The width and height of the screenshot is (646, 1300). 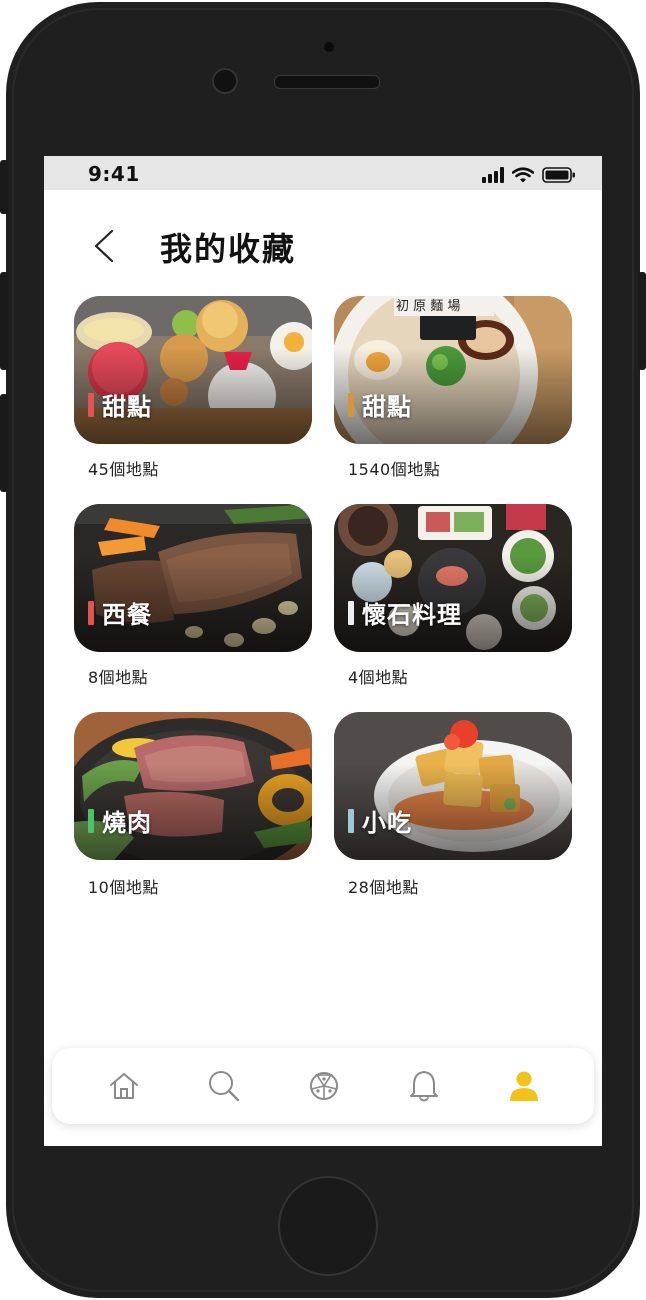 I want to click on tab-home, so click(x=124, y=1086).